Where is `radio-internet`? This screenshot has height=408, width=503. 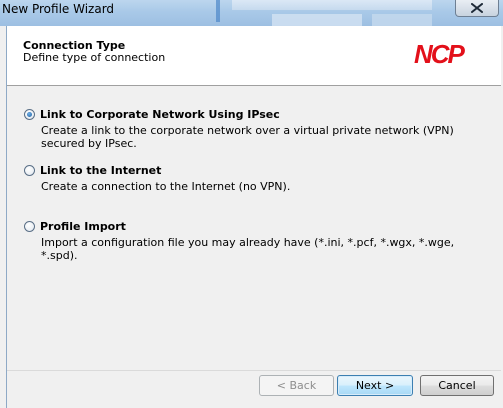
radio-internet is located at coordinates (29, 170).